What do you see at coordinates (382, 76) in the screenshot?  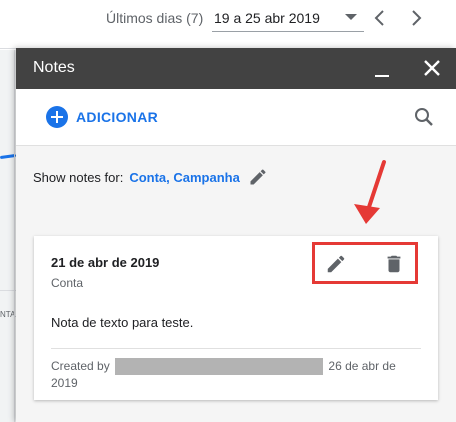 I see `minimize-icon` at bounding box center [382, 76].